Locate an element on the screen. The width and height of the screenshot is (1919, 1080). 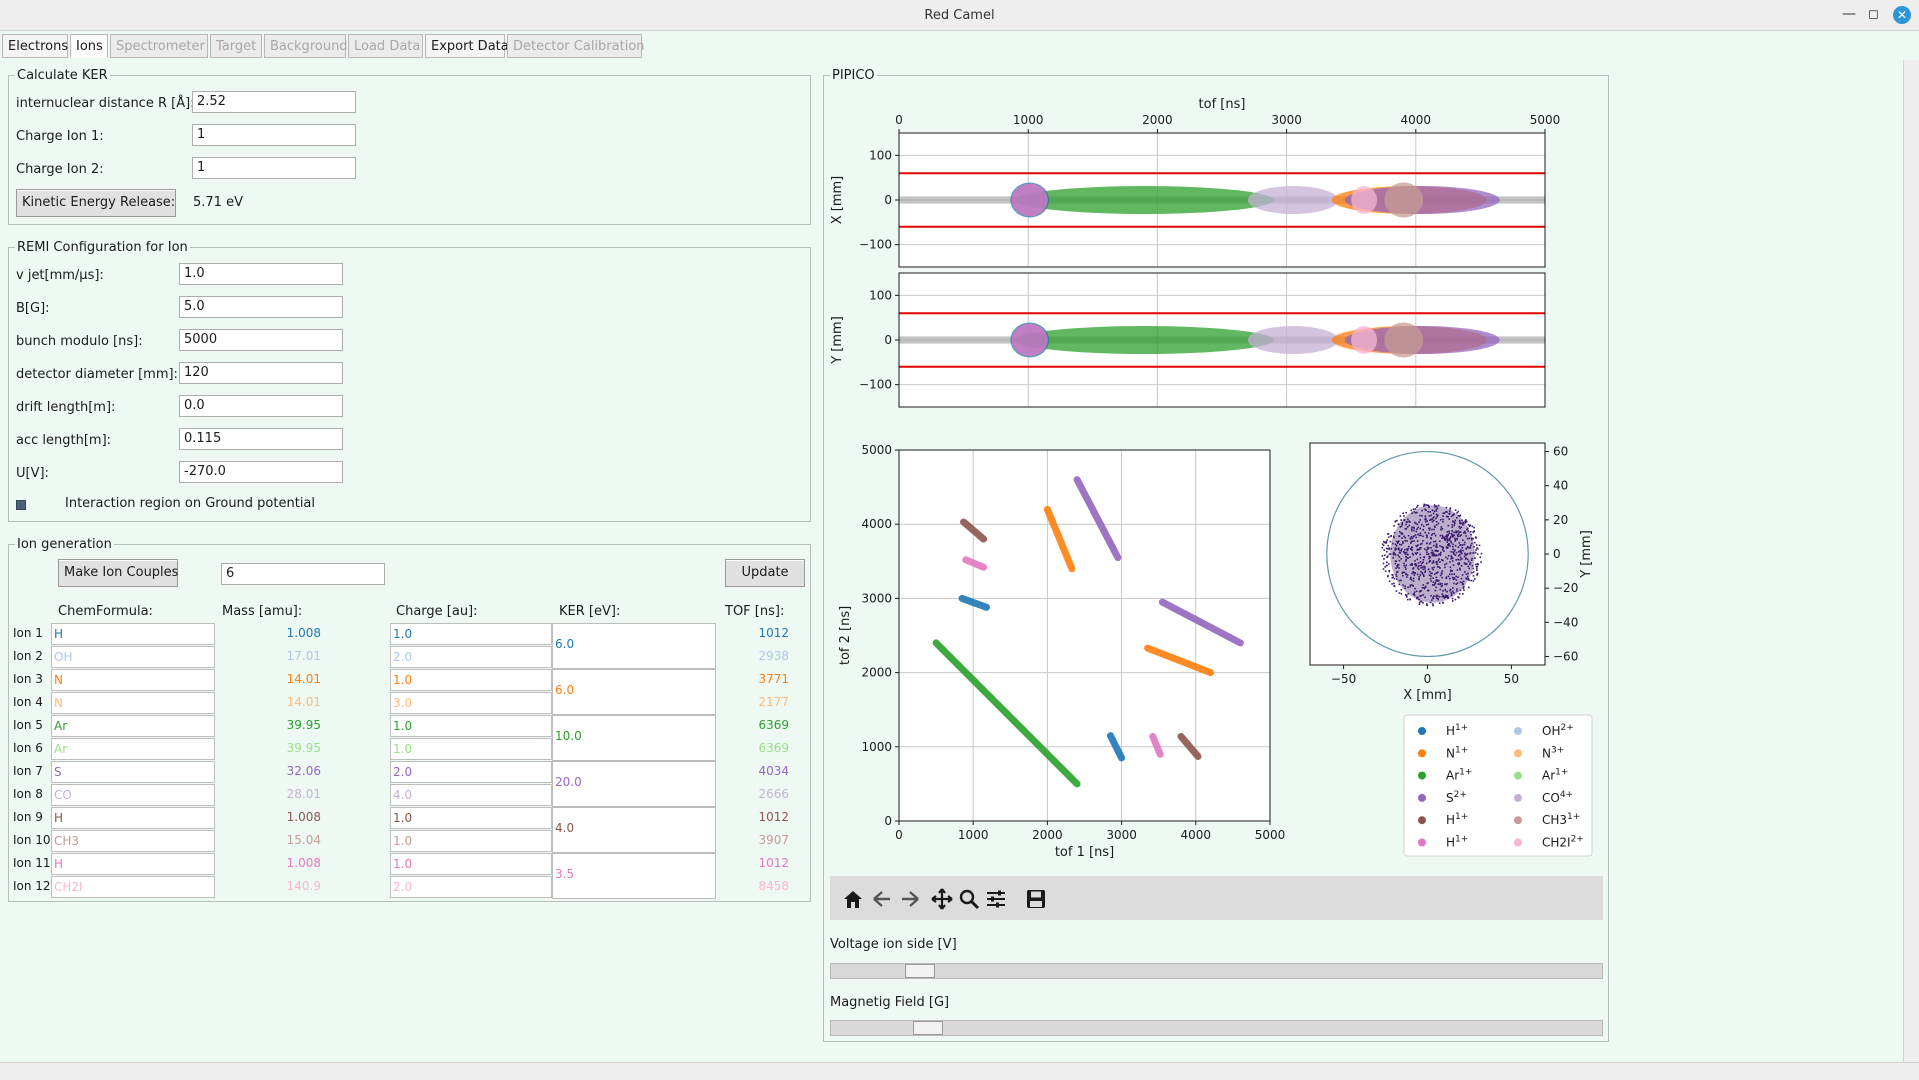
ground-potential-label: Interaction region on Ground potential is located at coordinates (190, 503).